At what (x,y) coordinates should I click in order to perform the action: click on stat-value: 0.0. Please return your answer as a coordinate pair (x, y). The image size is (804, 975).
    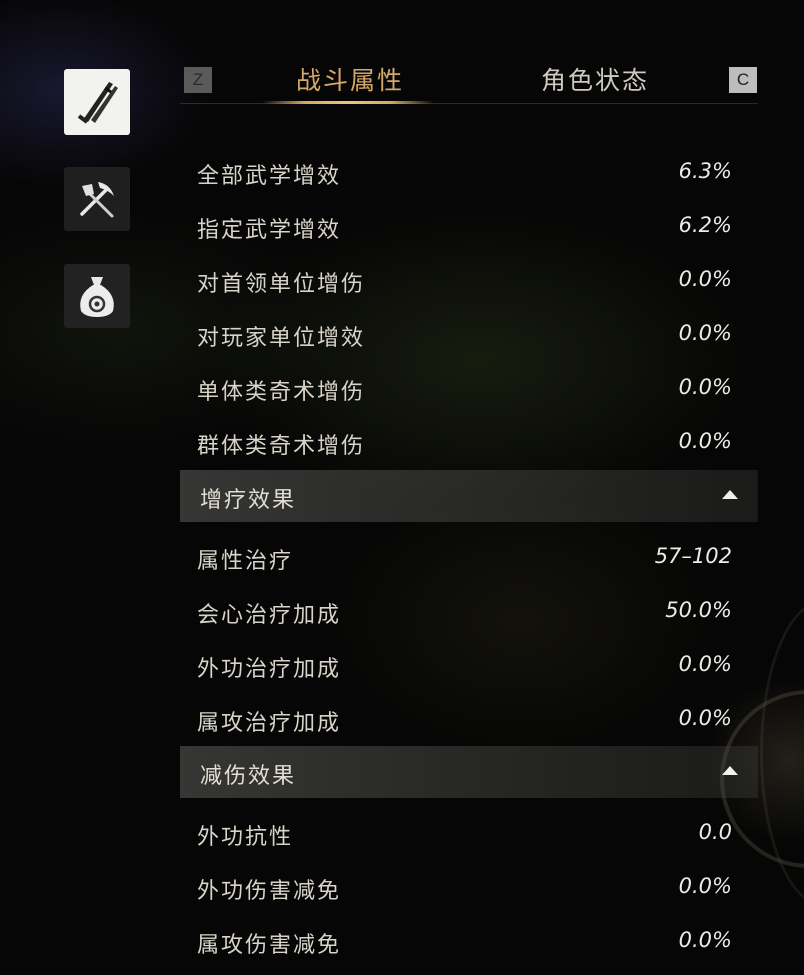
    Looking at the image, I should click on (715, 832).